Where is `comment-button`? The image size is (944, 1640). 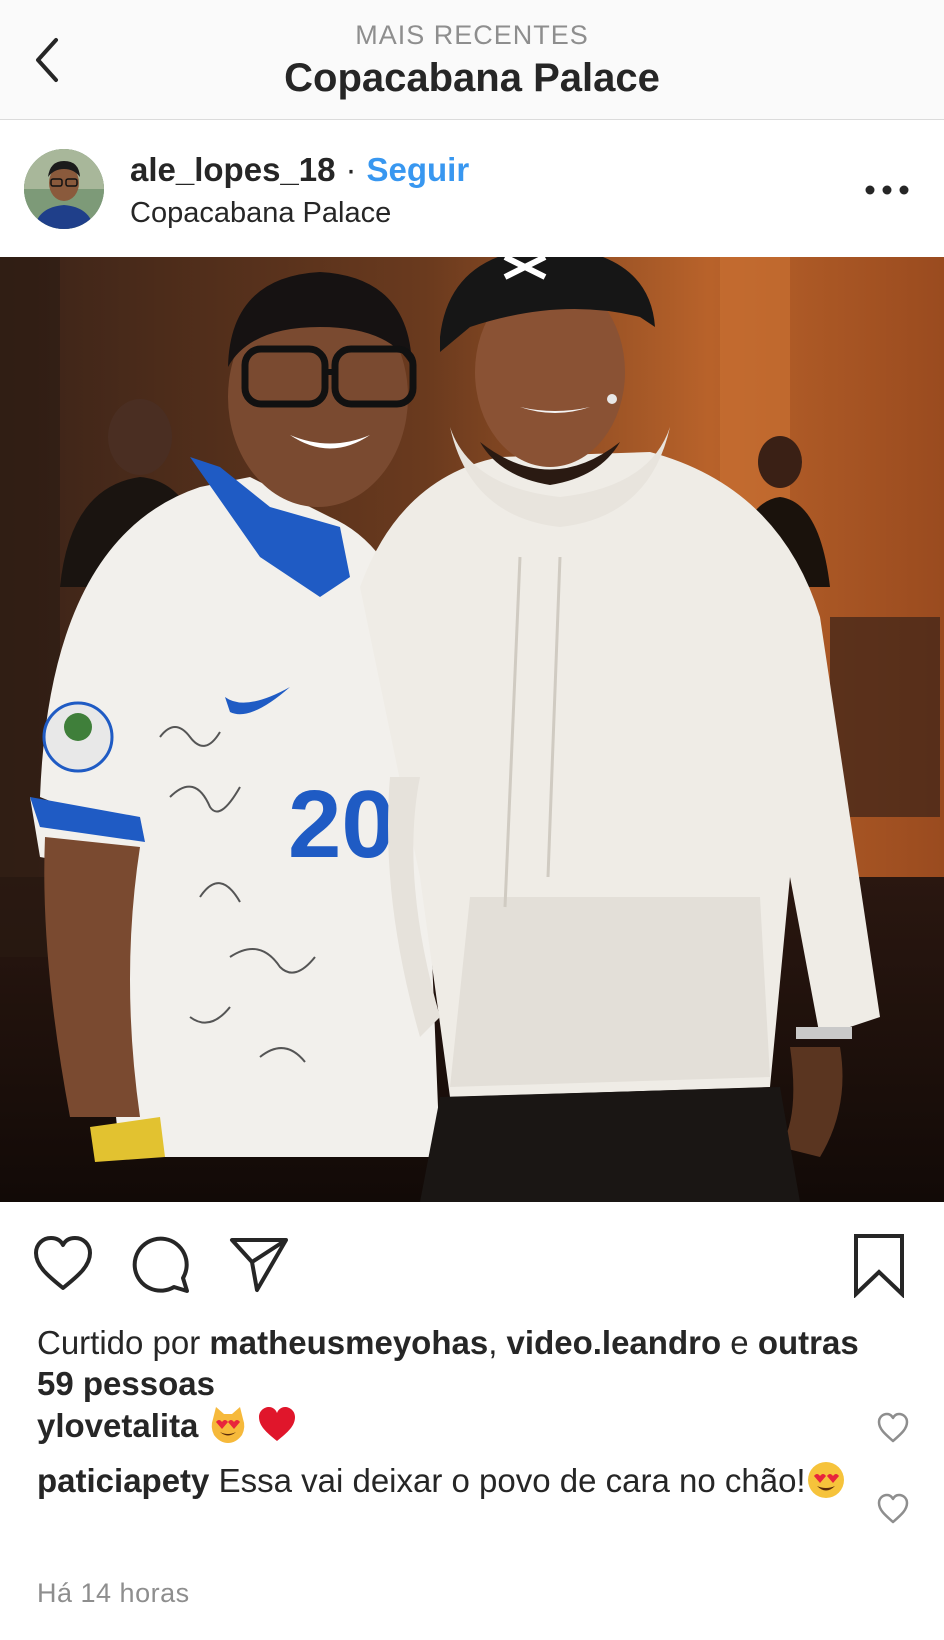
comment-button is located at coordinates (161, 1265).